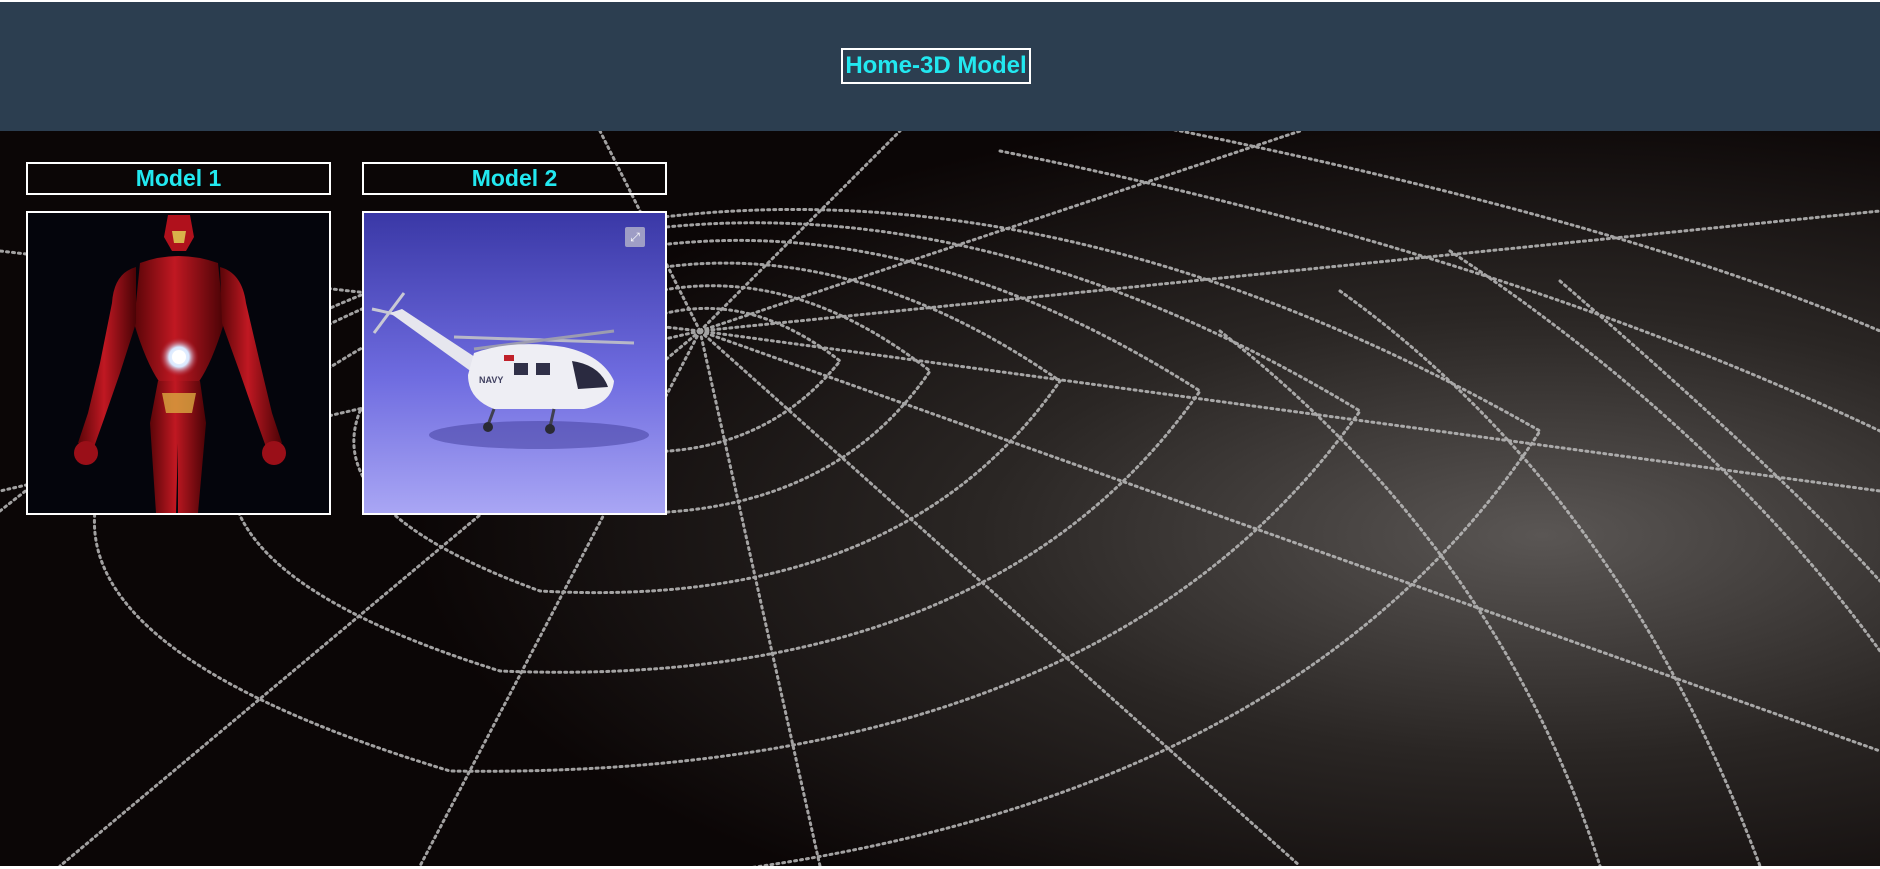  I want to click on header-bar: Home-3D Model, so click(940, 66).